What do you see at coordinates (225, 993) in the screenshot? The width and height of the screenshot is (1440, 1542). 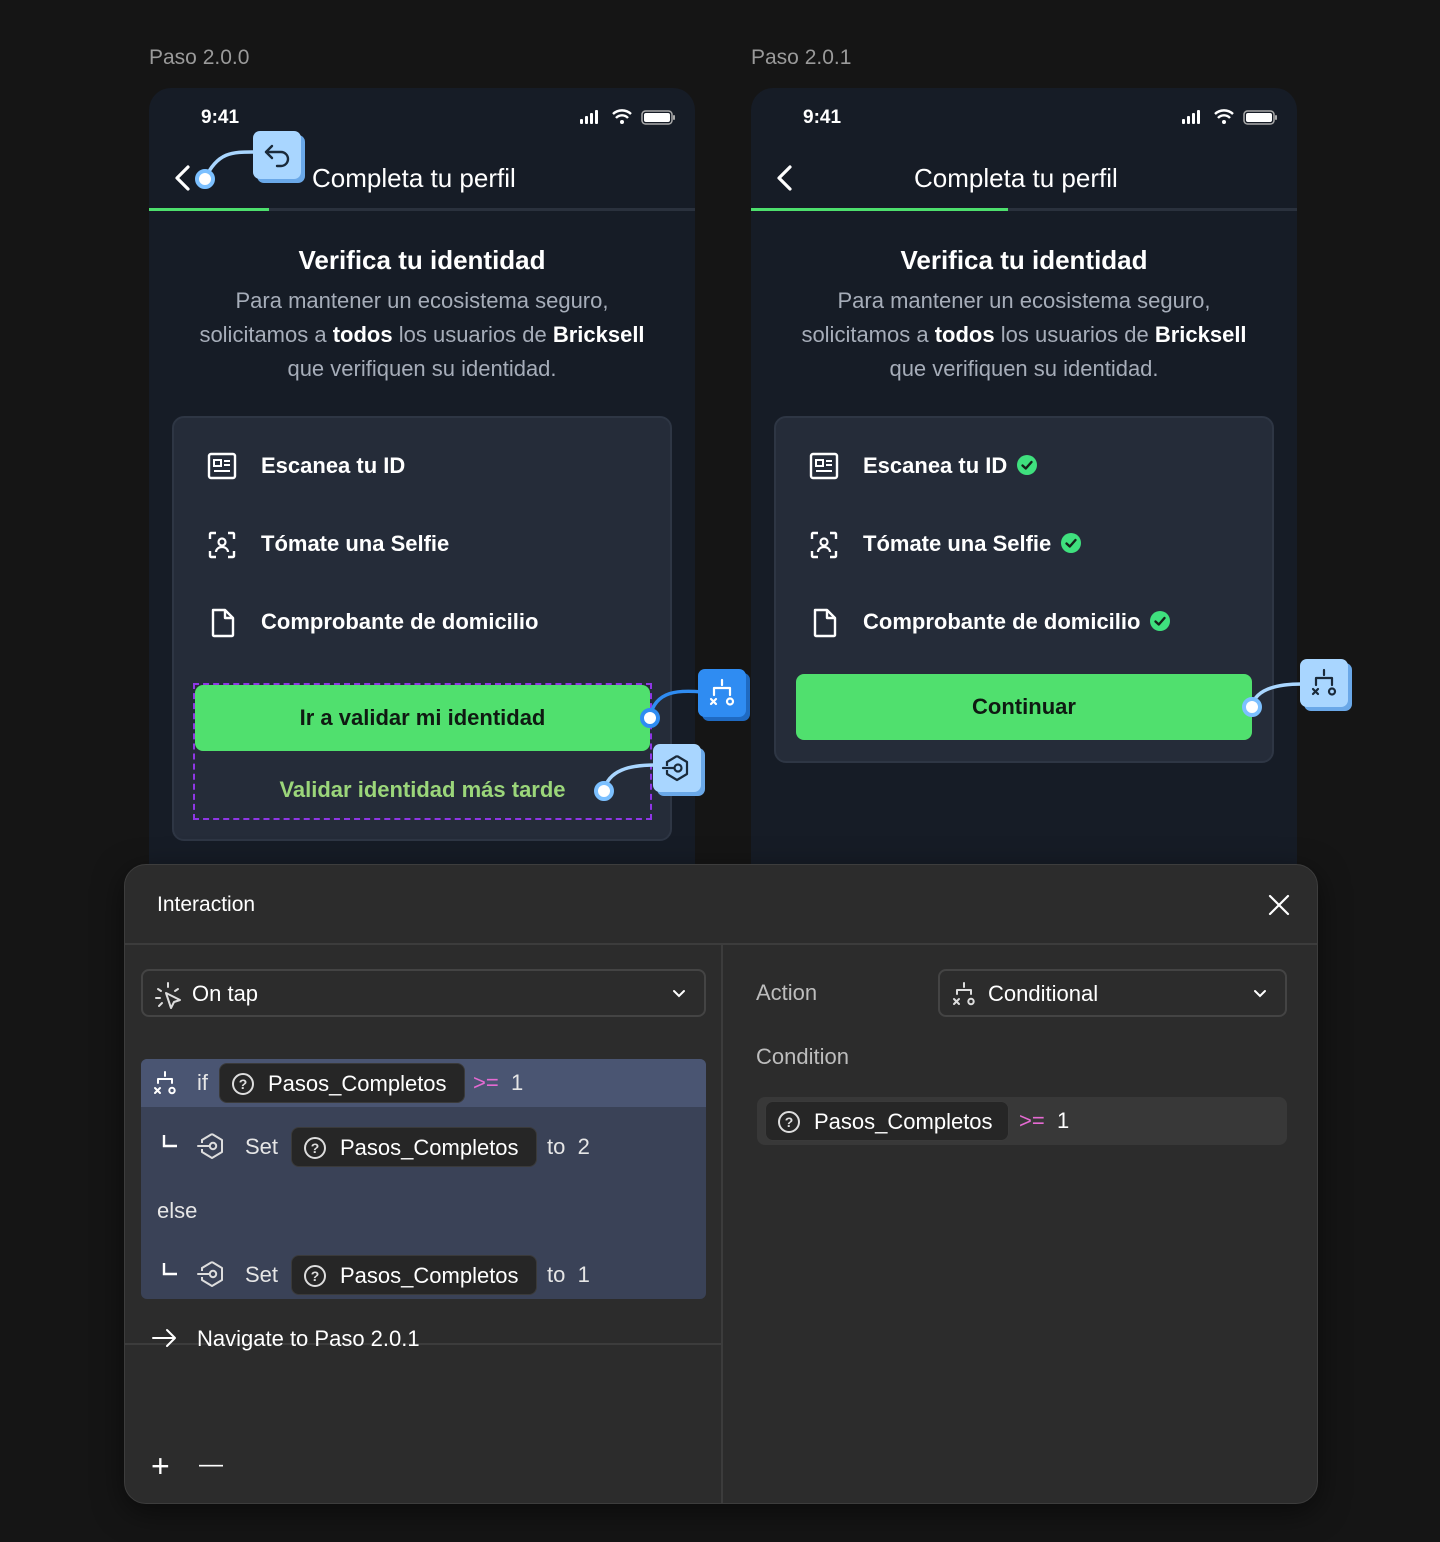 I see `trigger-label: On tap` at bounding box center [225, 993].